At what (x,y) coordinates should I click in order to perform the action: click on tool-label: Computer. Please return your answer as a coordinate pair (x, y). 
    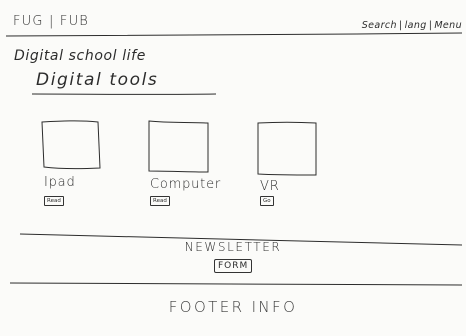
    Looking at the image, I should click on (186, 184).